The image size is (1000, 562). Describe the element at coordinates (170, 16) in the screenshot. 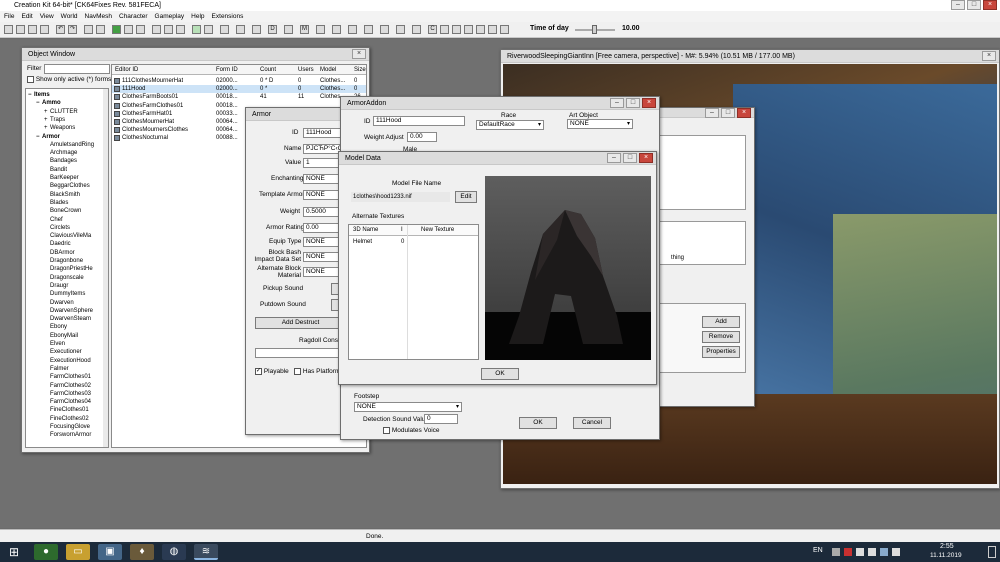

I see `menu-gameplay: Gameplay` at that location.